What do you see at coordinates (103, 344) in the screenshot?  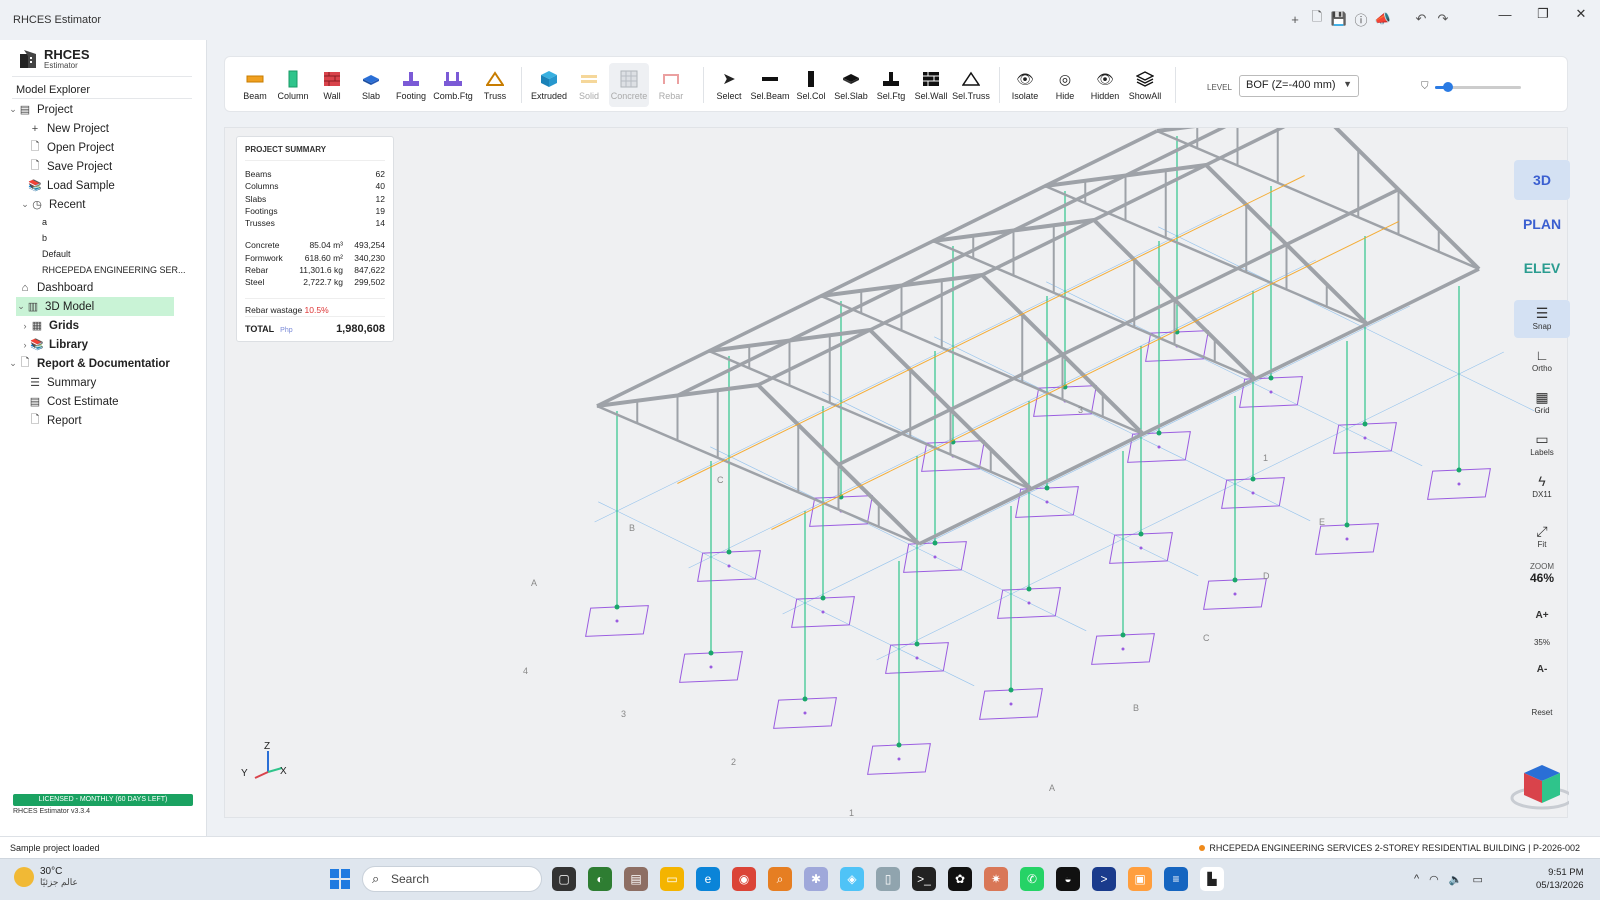 I see `tree-item-library: › 📚 Library` at bounding box center [103, 344].